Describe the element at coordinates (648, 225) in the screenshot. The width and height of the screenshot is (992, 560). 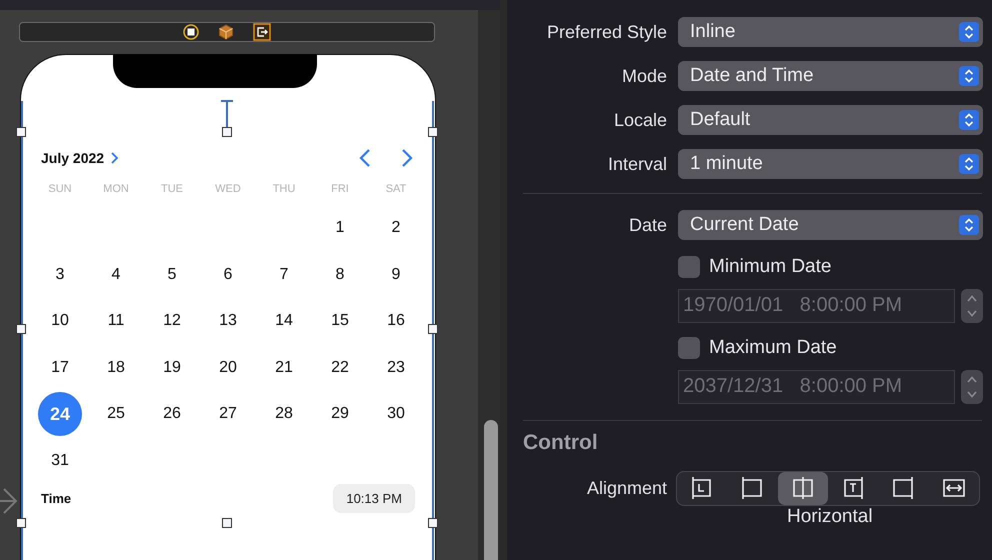
I see `field-label: Date` at that location.